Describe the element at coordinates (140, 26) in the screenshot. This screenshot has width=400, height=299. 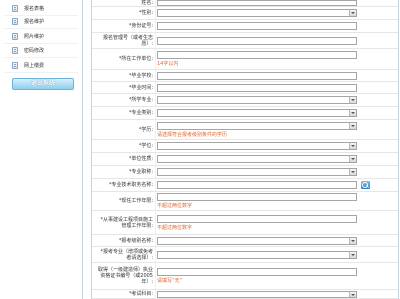
I see `id-number-label: *身份证号:` at that location.